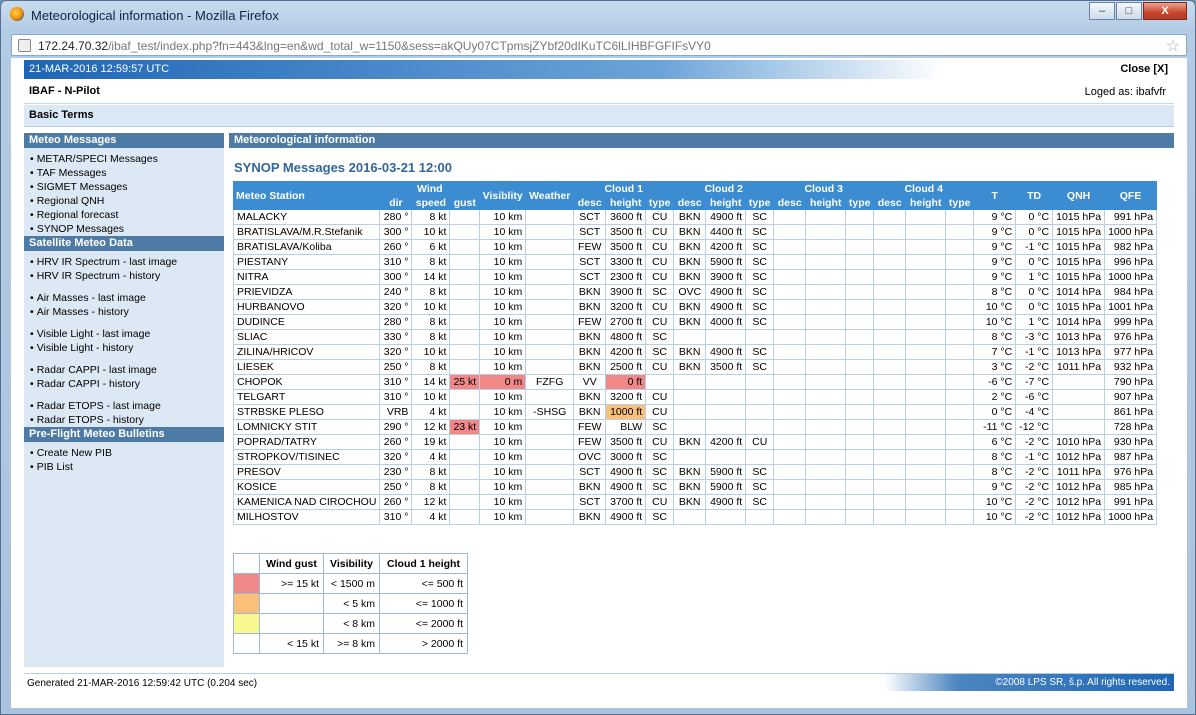 The width and height of the screenshot is (1196, 715). I want to click on sidebar-link: PIB List, so click(127, 467).